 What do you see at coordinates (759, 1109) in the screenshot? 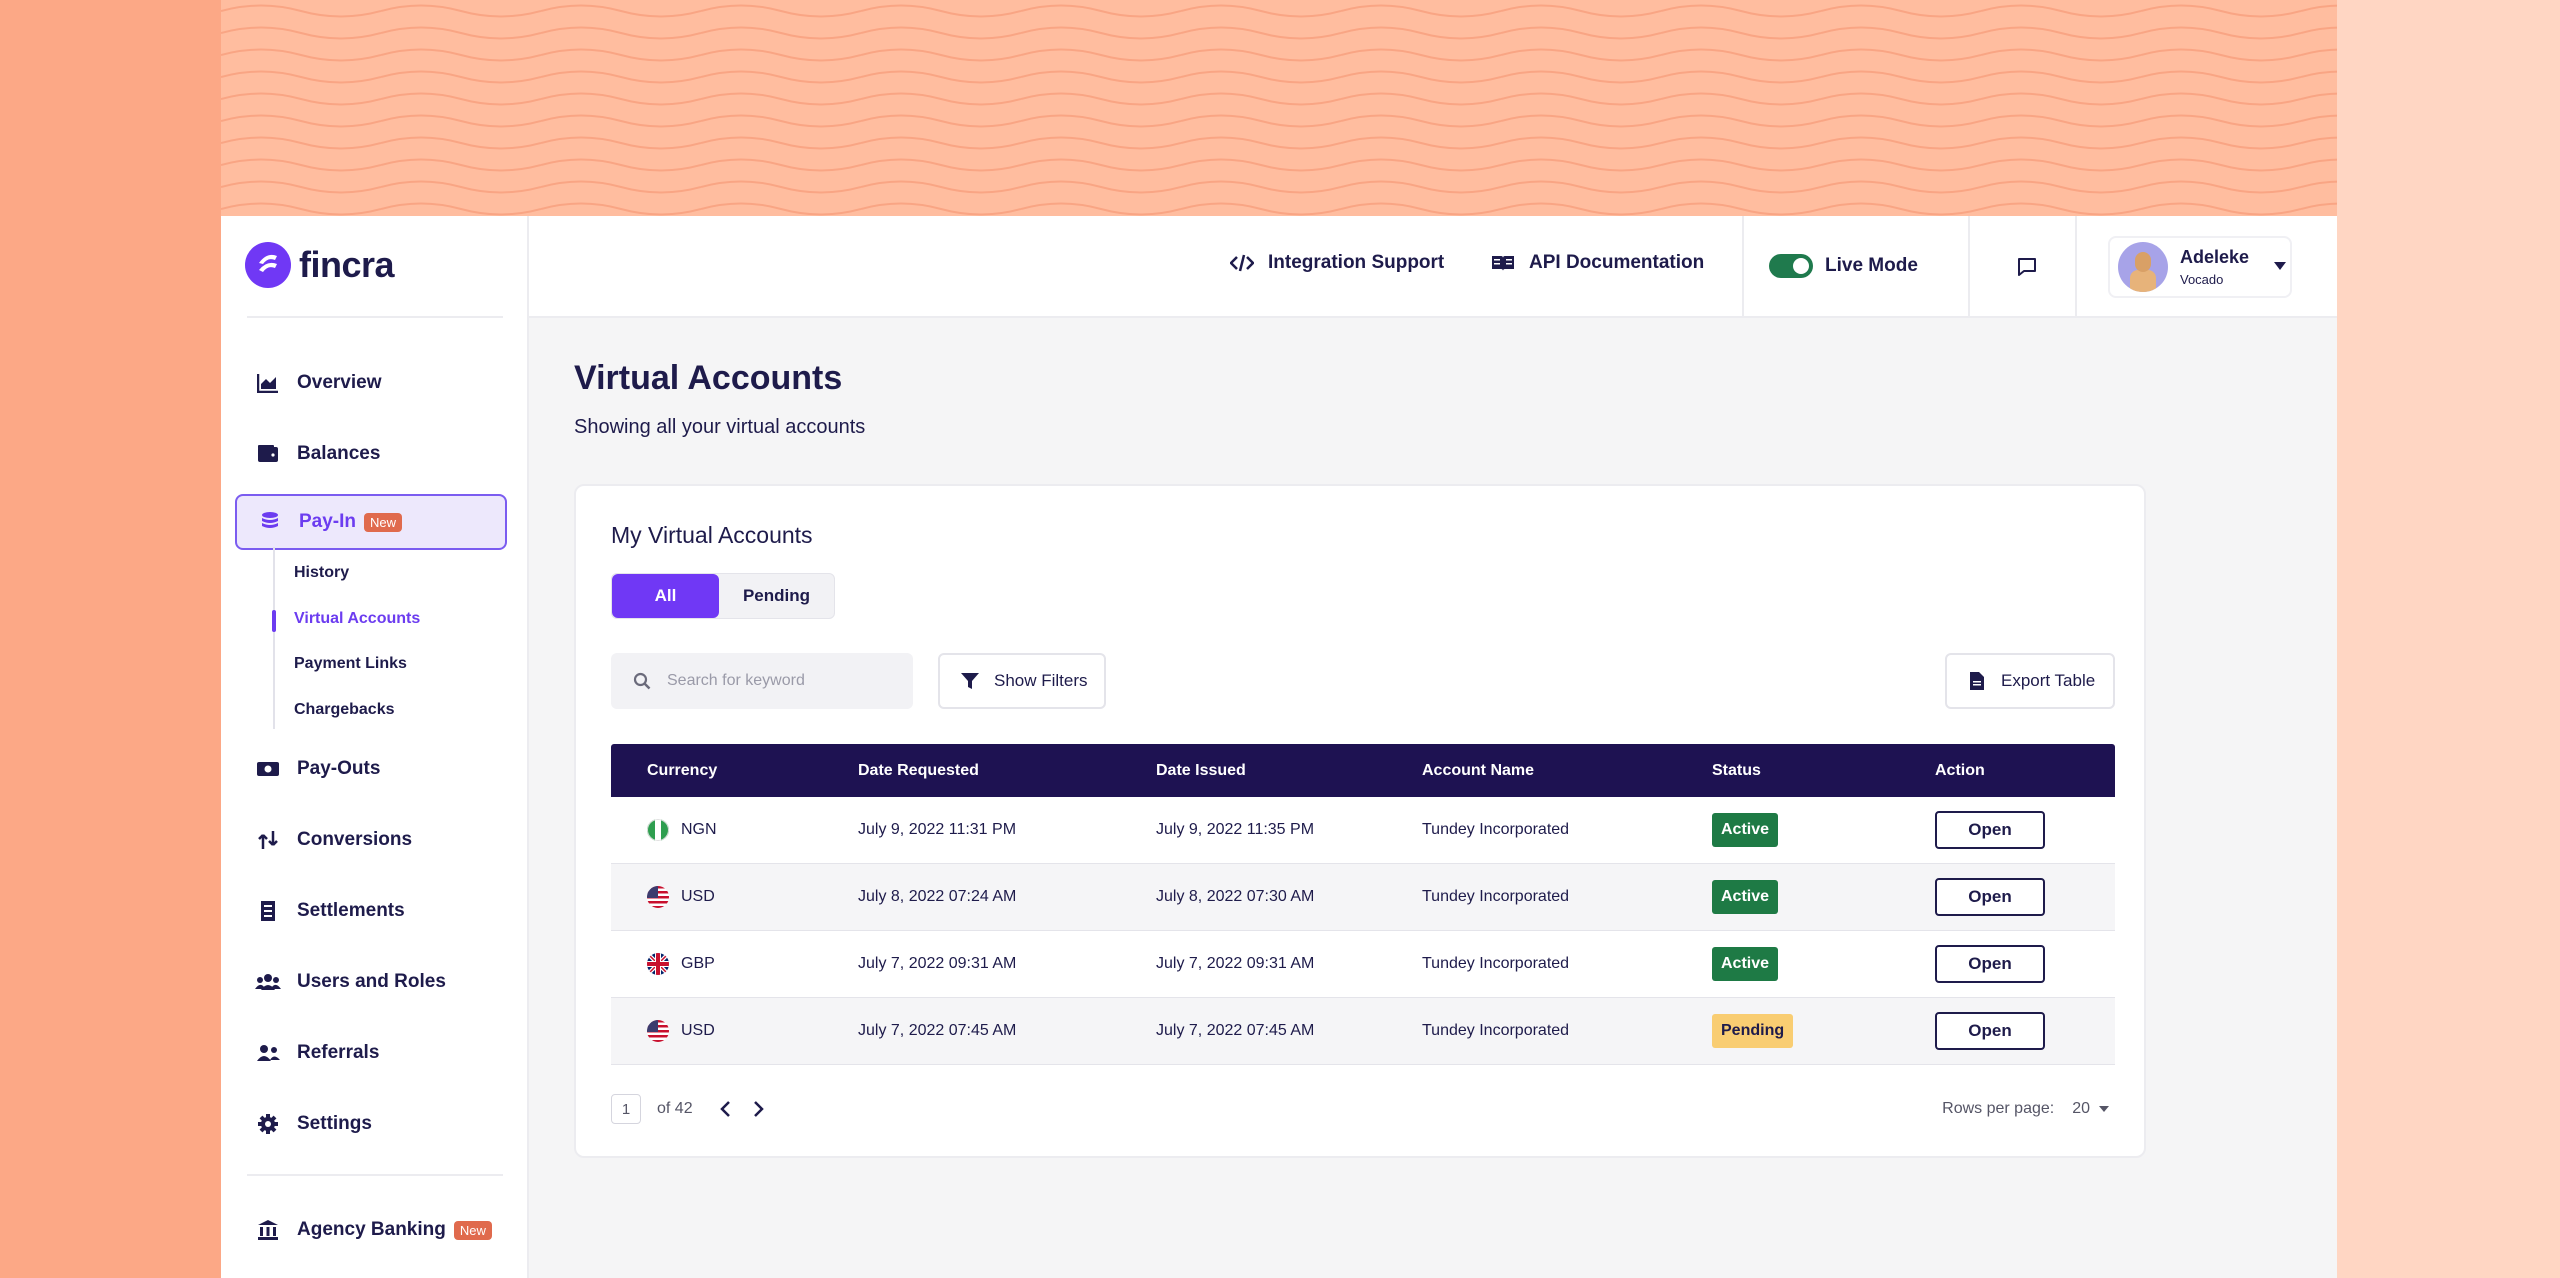
I see `chevron-right-icon` at bounding box center [759, 1109].